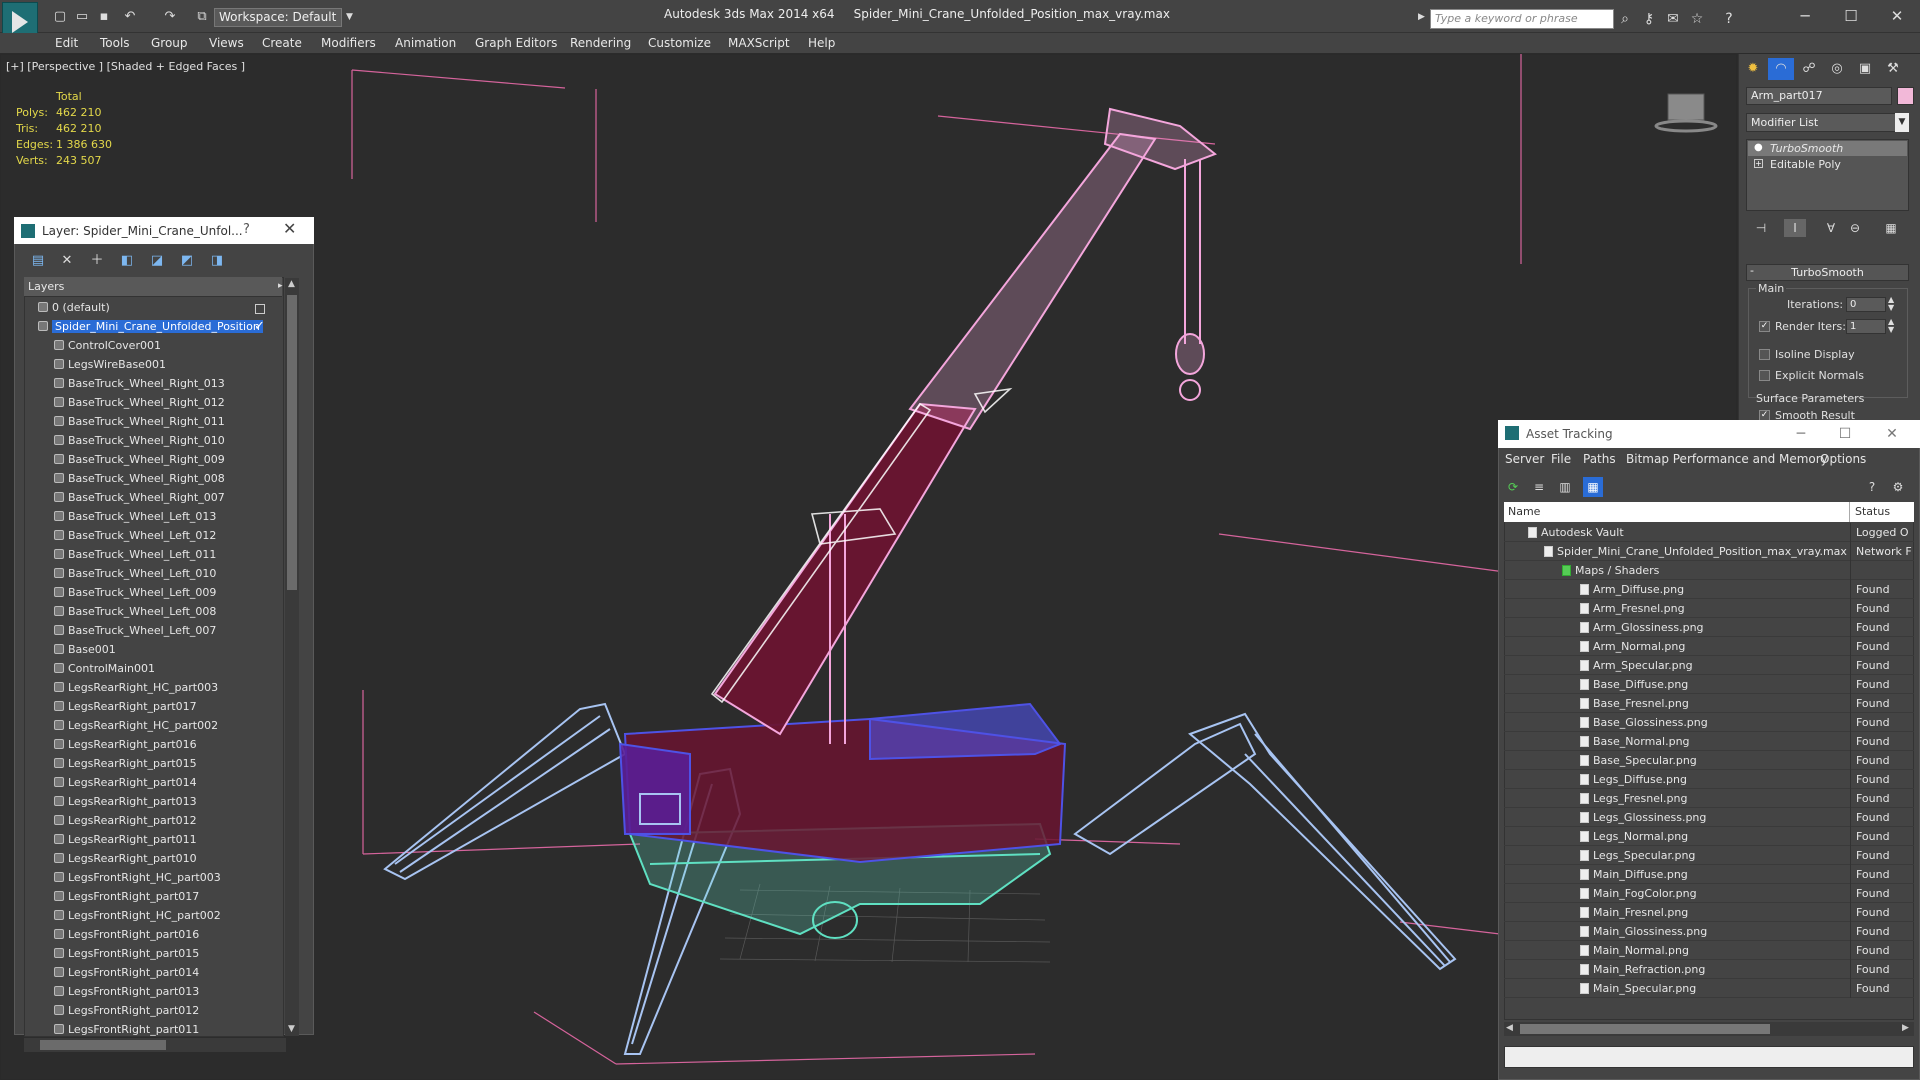  I want to click on undo-icon: ↶, so click(130, 17).